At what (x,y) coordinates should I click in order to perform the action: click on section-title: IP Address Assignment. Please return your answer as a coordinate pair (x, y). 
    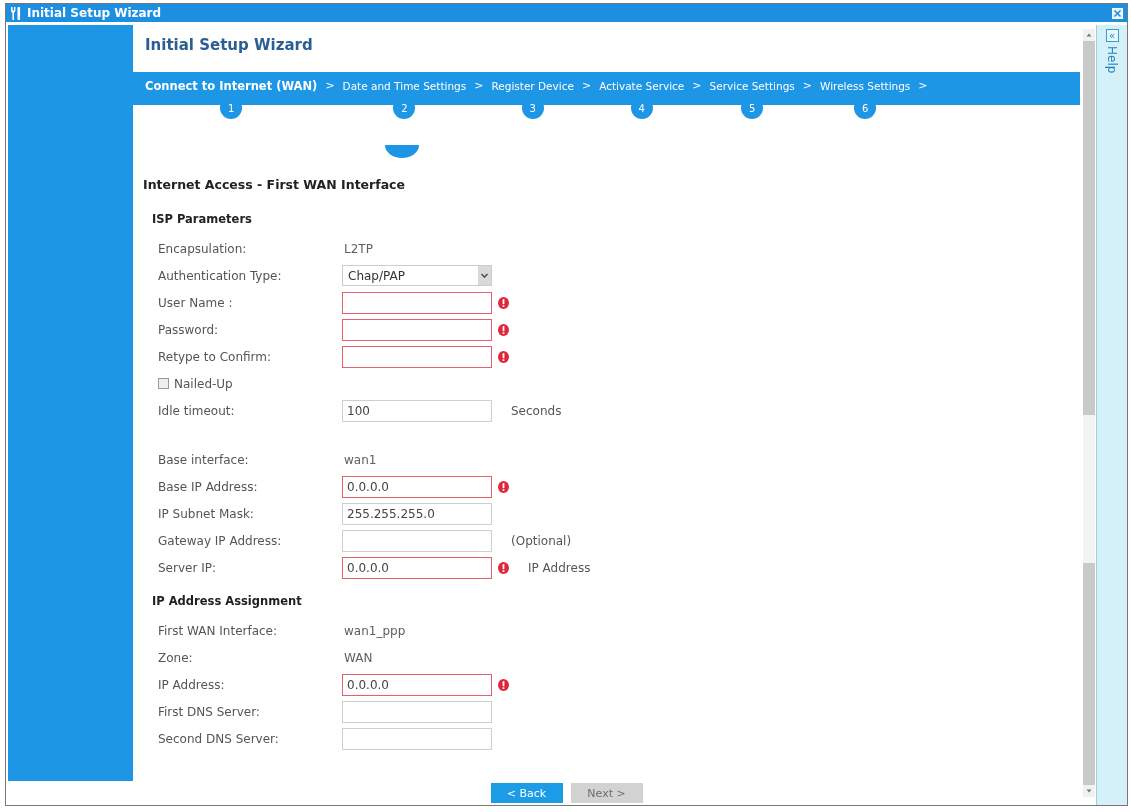
    Looking at the image, I should click on (227, 601).